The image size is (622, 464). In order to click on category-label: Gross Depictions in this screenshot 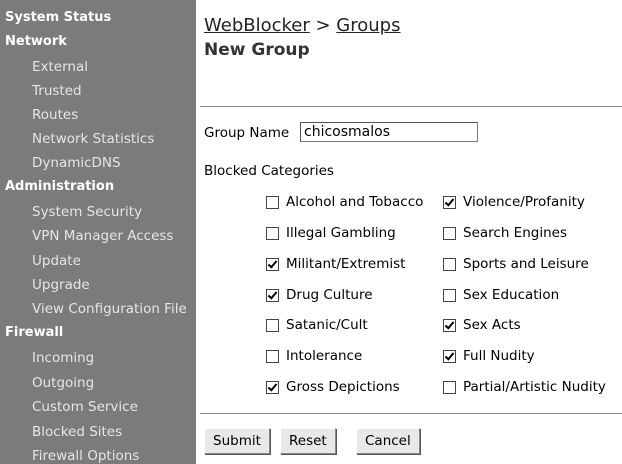, I will do `click(343, 387)`.